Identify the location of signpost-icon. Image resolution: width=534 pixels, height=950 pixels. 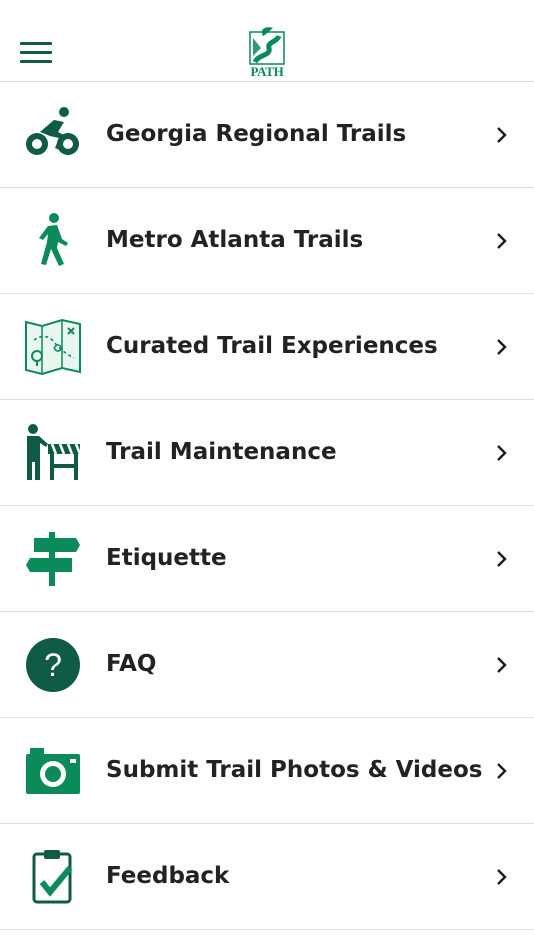
(53, 559).